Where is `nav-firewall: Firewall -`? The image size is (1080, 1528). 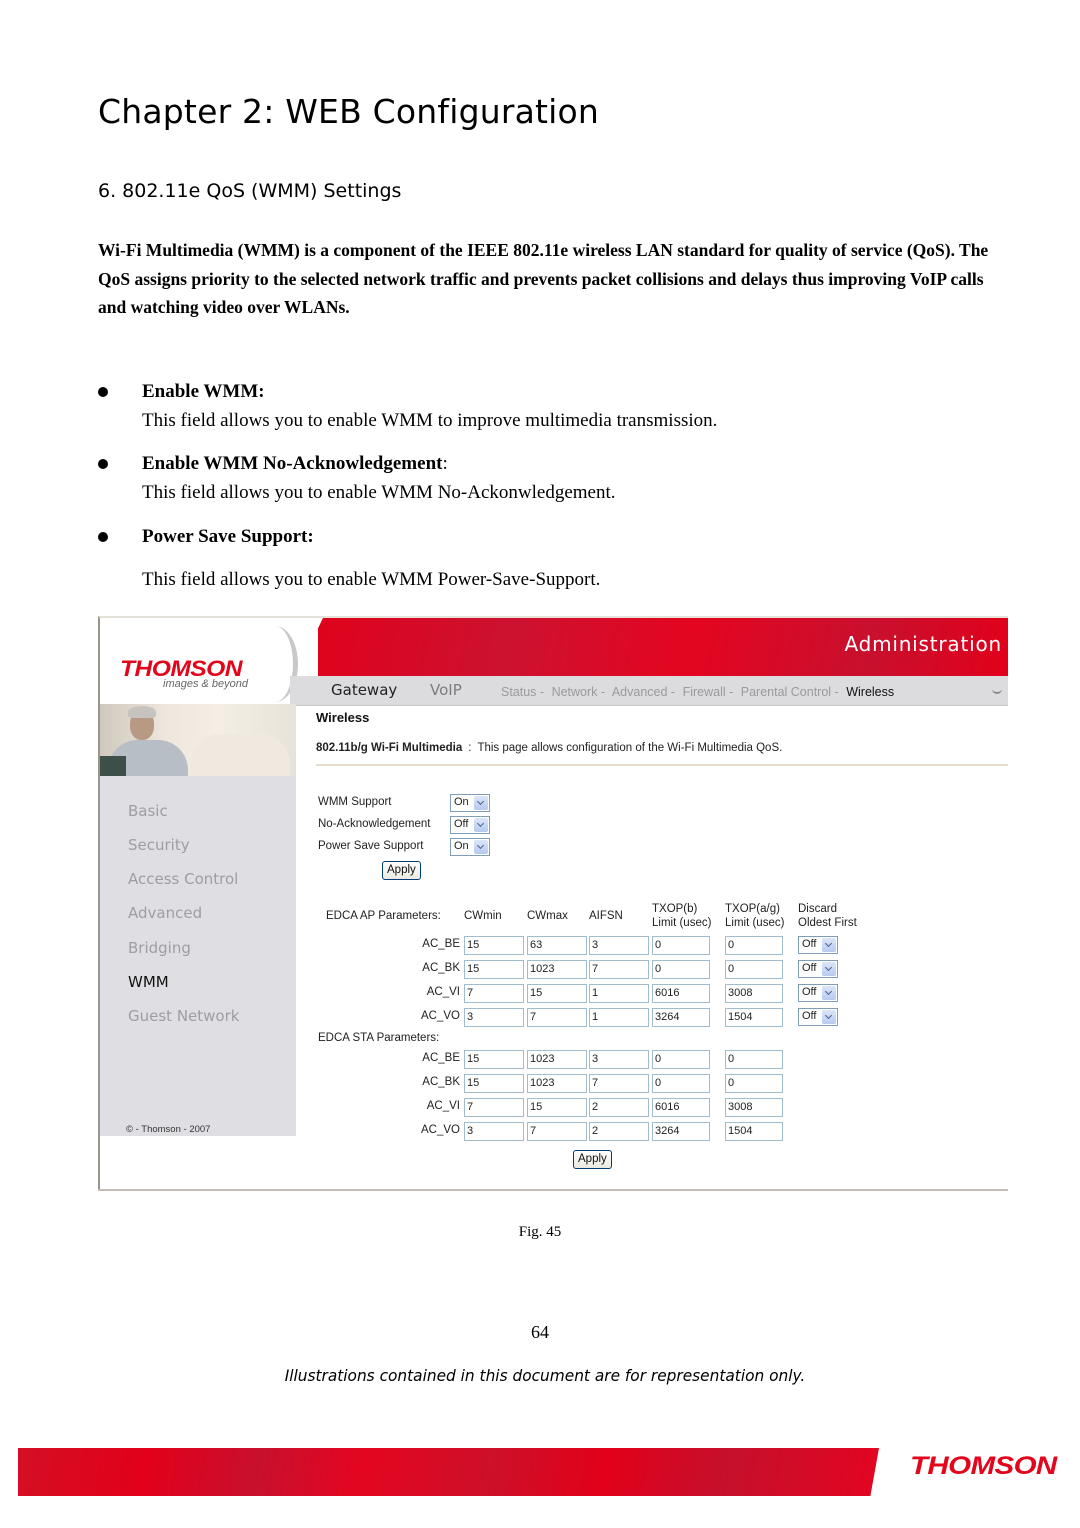 nav-firewall: Firewall - is located at coordinates (708, 692).